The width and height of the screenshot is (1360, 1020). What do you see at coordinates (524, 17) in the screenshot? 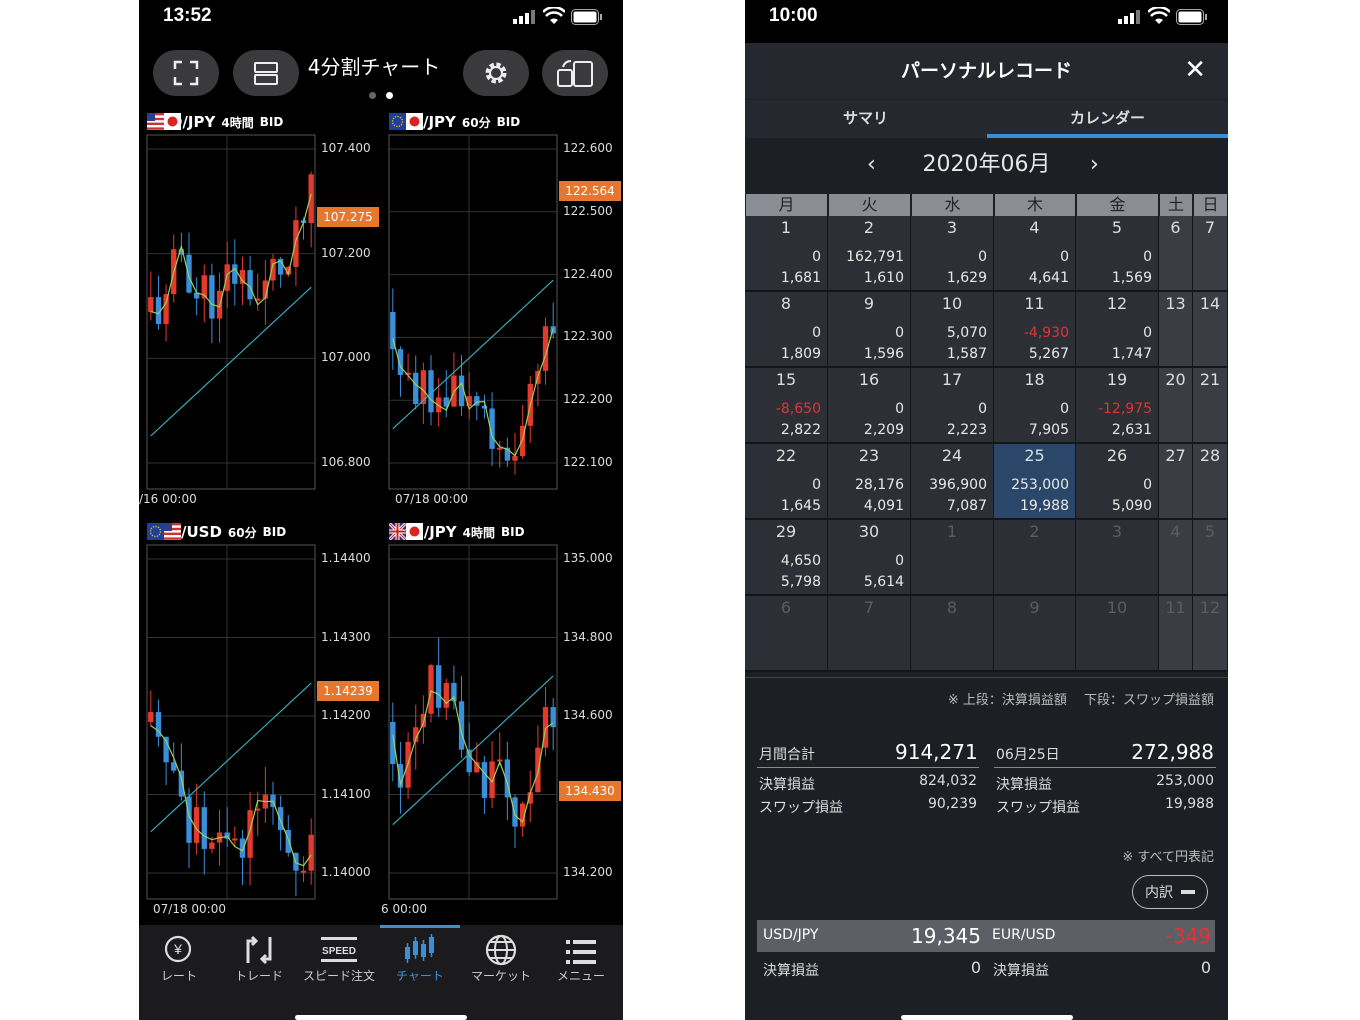
I see `cellular-signal-icon` at bounding box center [524, 17].